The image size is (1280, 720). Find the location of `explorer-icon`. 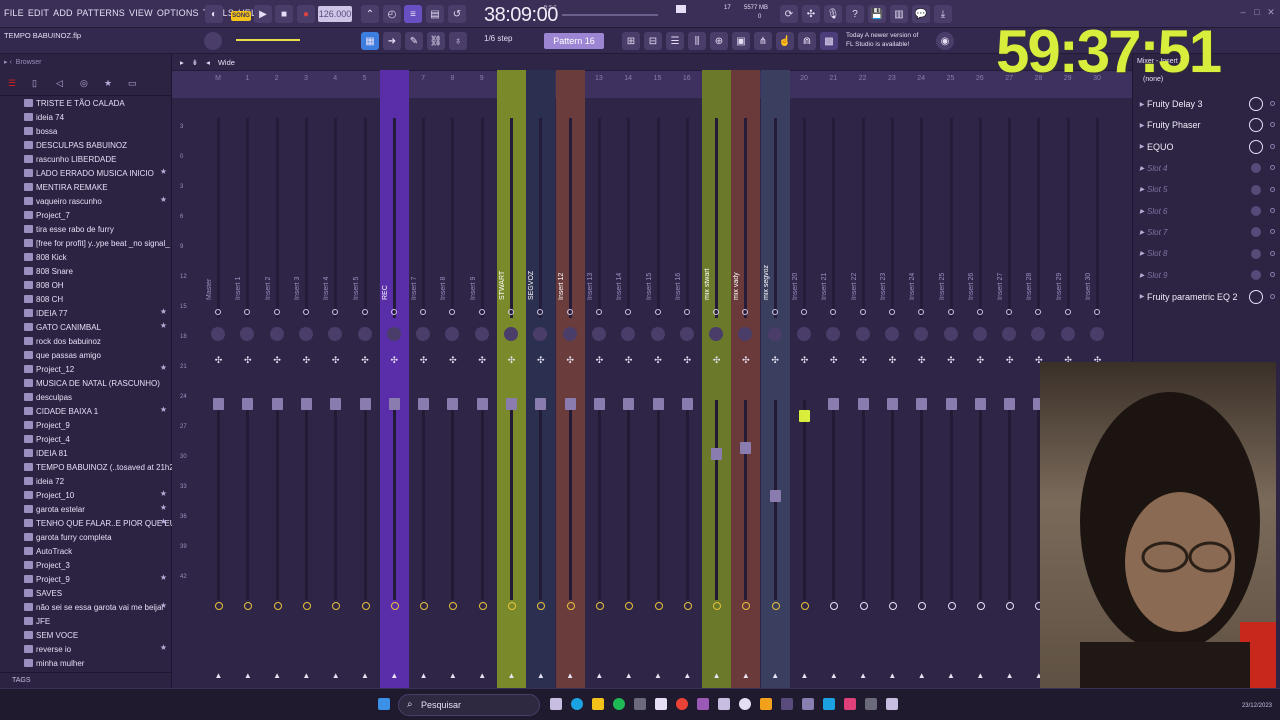

explorer-icon is located at coordinates (598, 704).